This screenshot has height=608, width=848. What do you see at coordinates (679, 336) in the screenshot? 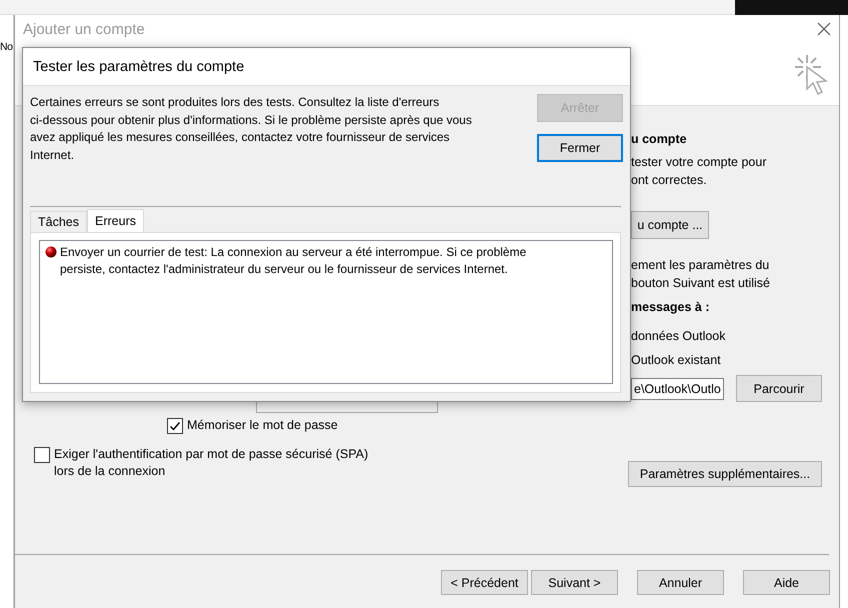
I see `option-label: données Outlook` at bounding box center [679, 336].